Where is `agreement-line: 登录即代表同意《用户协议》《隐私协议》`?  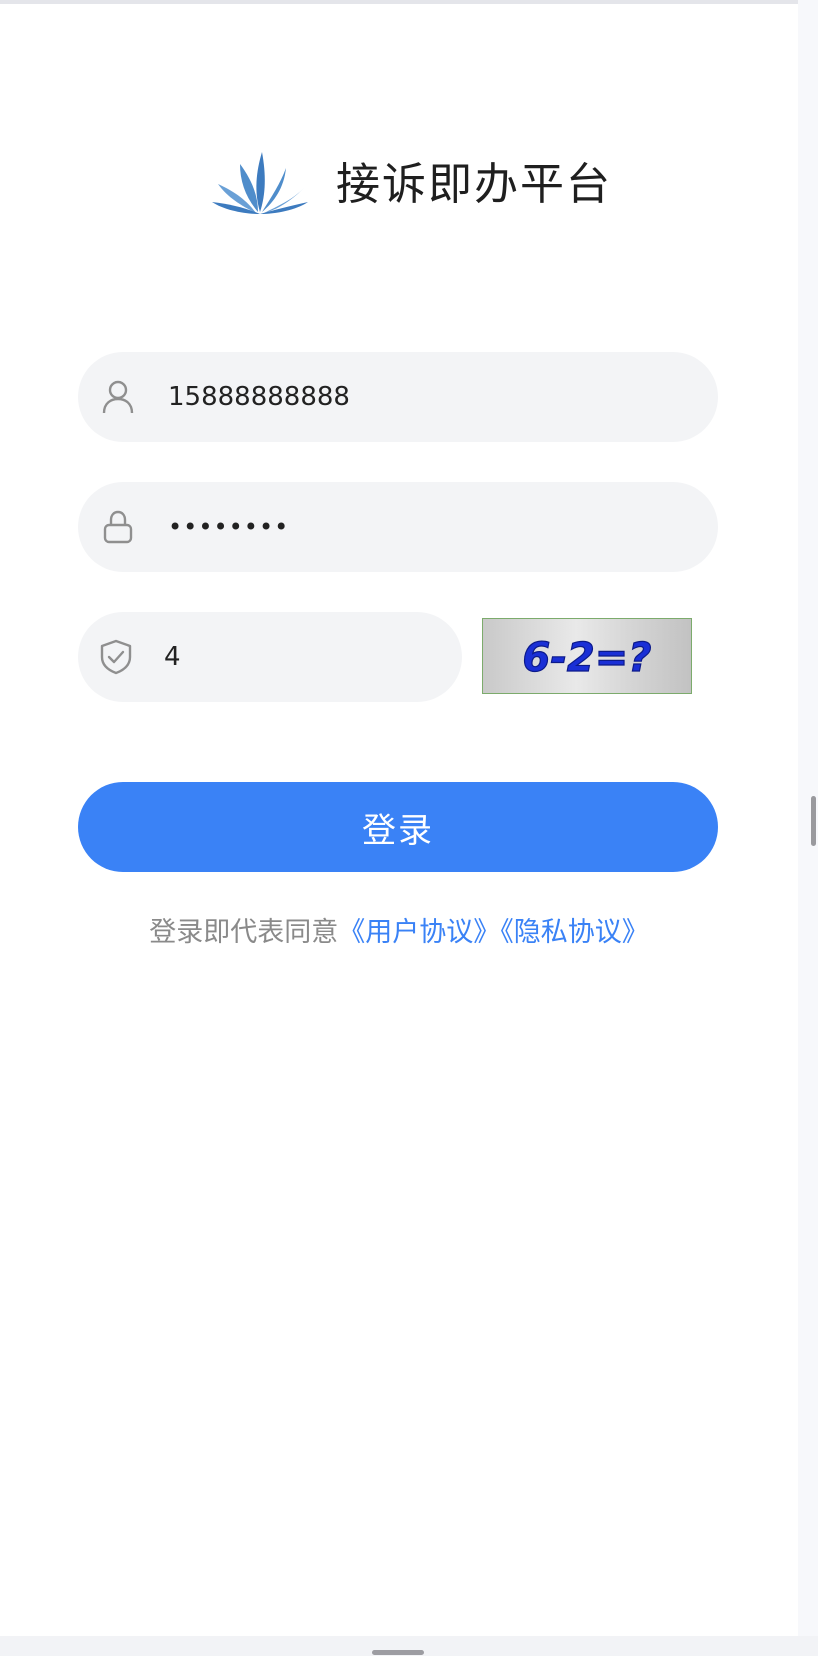
agreement-line: 登录即代表同意《用户协议》《隐私协议》 is located at coordinates (399, 929).